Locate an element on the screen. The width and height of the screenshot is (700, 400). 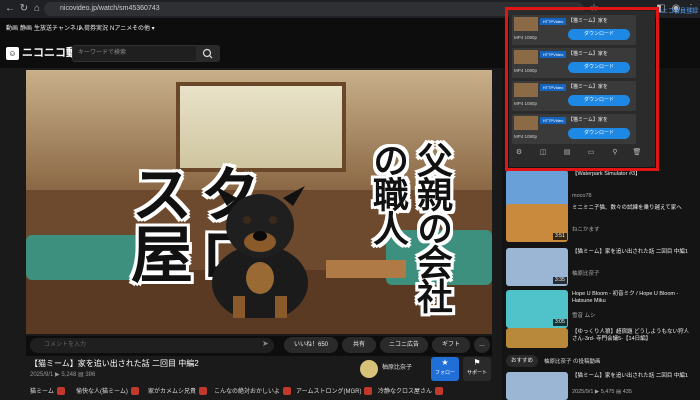
recommend-tab: おすすめ is located at coordinates (522, 361).